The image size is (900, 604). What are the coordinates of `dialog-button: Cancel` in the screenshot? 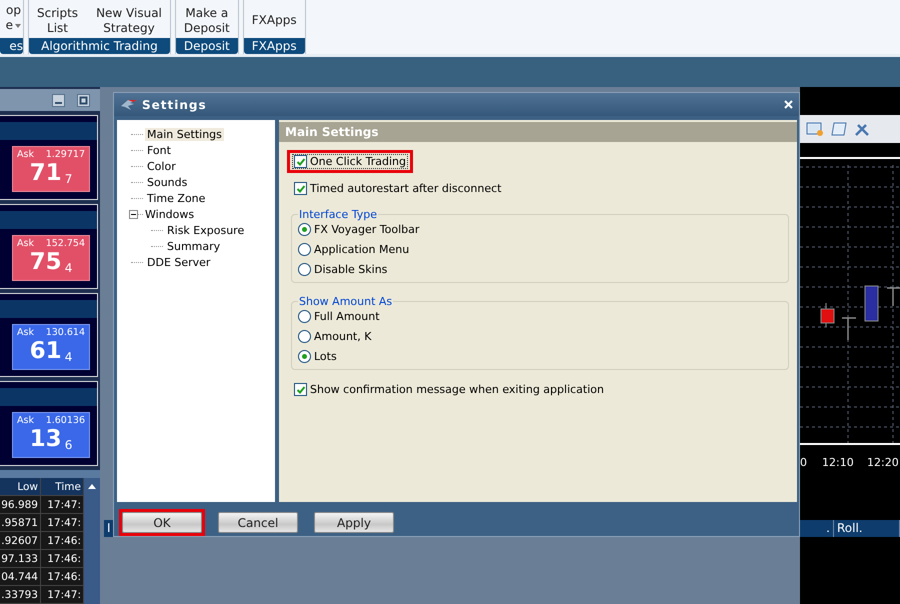 It's located at (258, 522).